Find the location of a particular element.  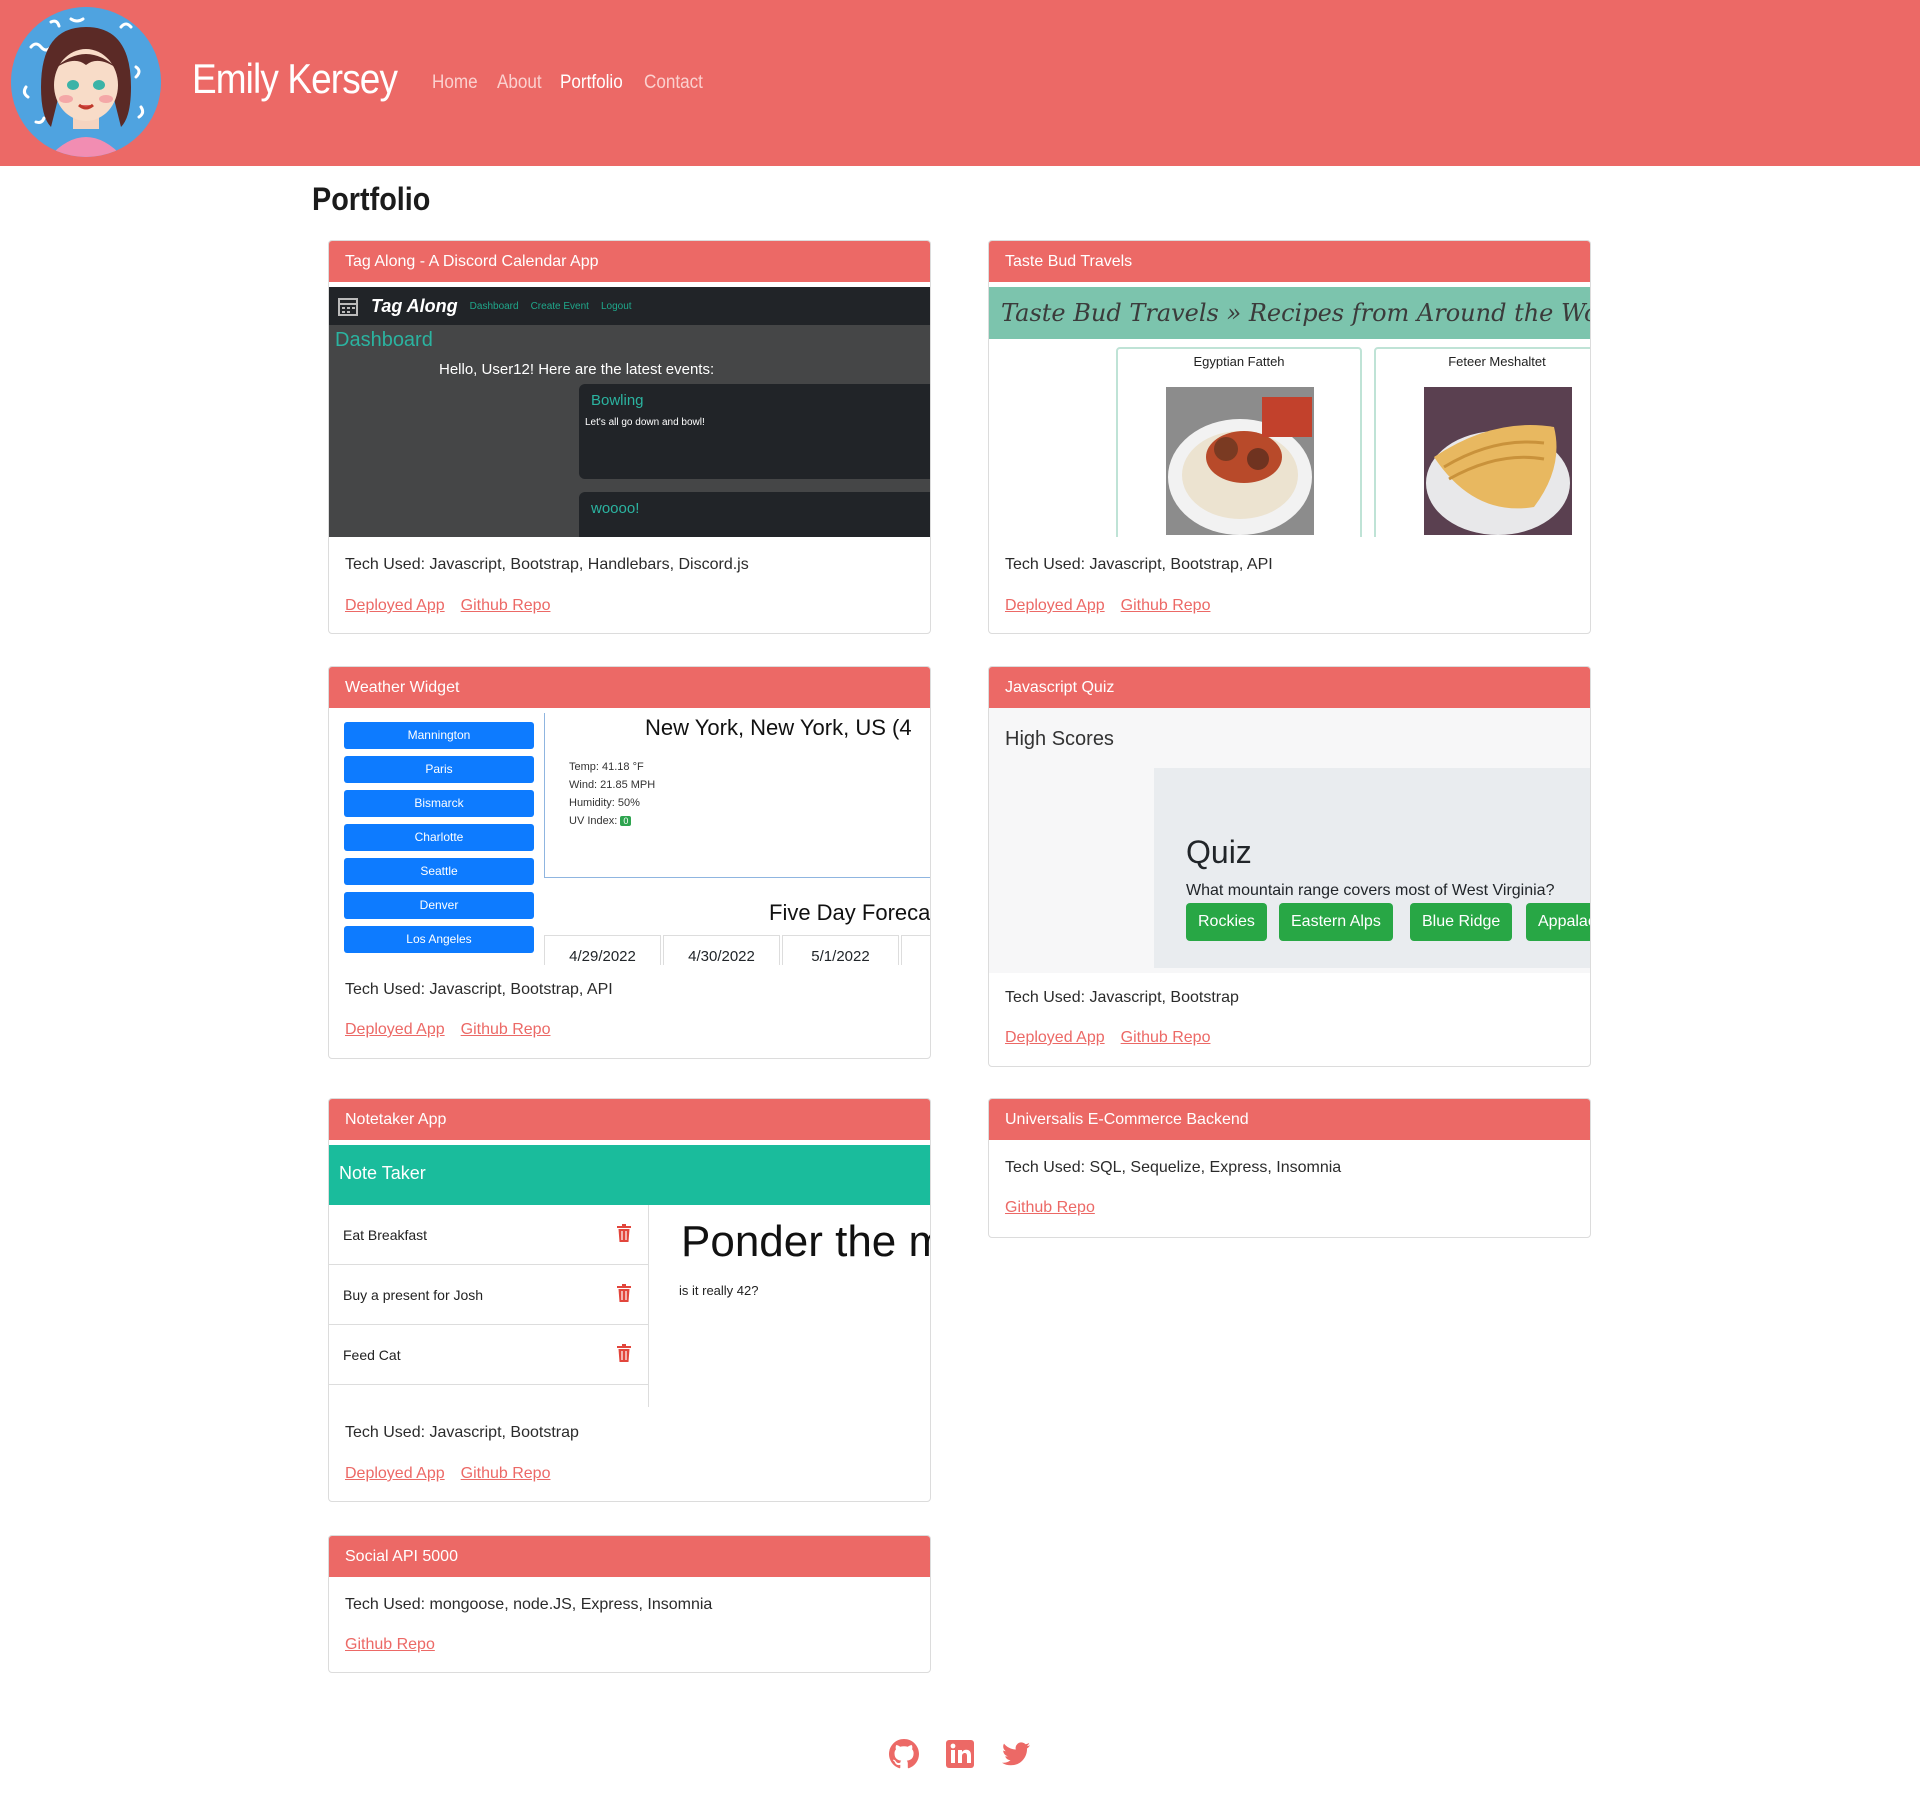

app-logo: Tag Along is located at coordinates (414, 305).